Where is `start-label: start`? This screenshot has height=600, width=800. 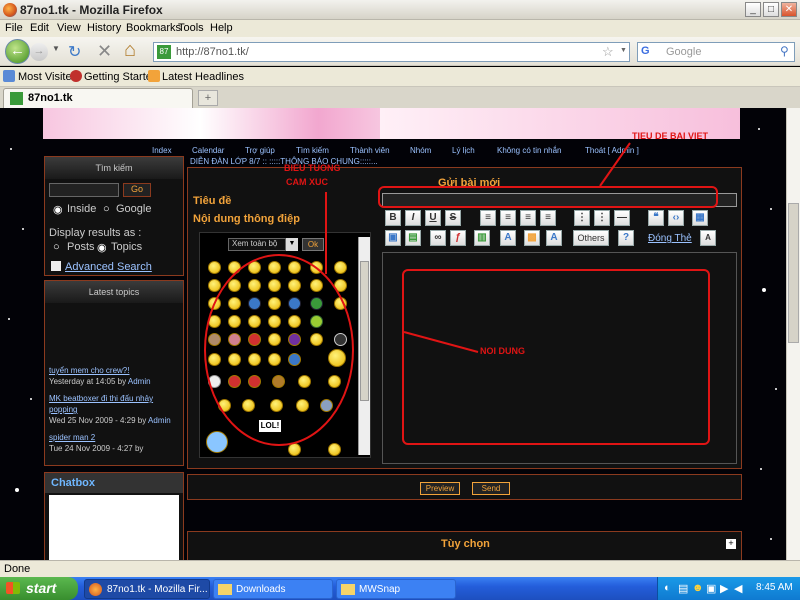 start-label: start is located at coordinates (41, 588).